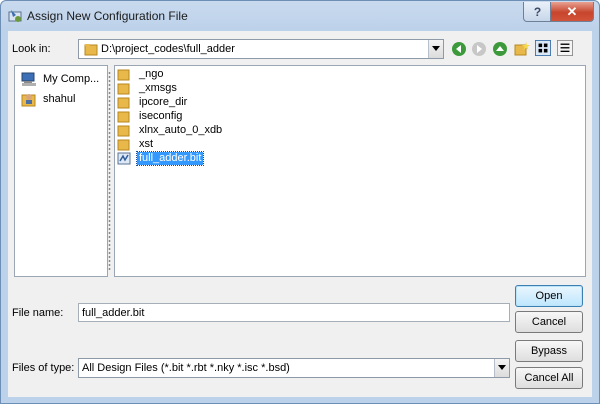  Describe the element at coordinates (459, 49) in the screenshot. I see `back-icon` at that location.